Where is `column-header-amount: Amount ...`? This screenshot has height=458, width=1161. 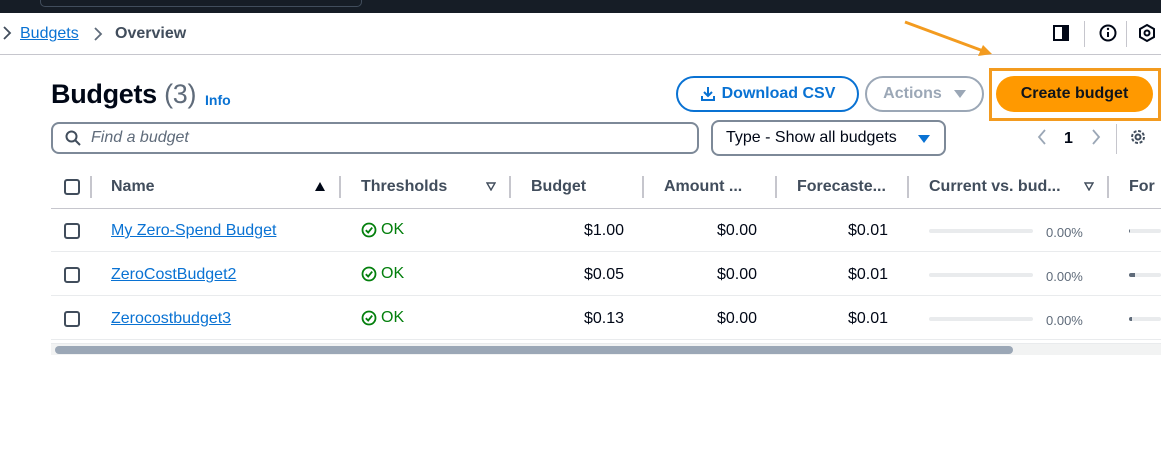 column-header-amount: Amount ... is located at coordinates (716, 187).